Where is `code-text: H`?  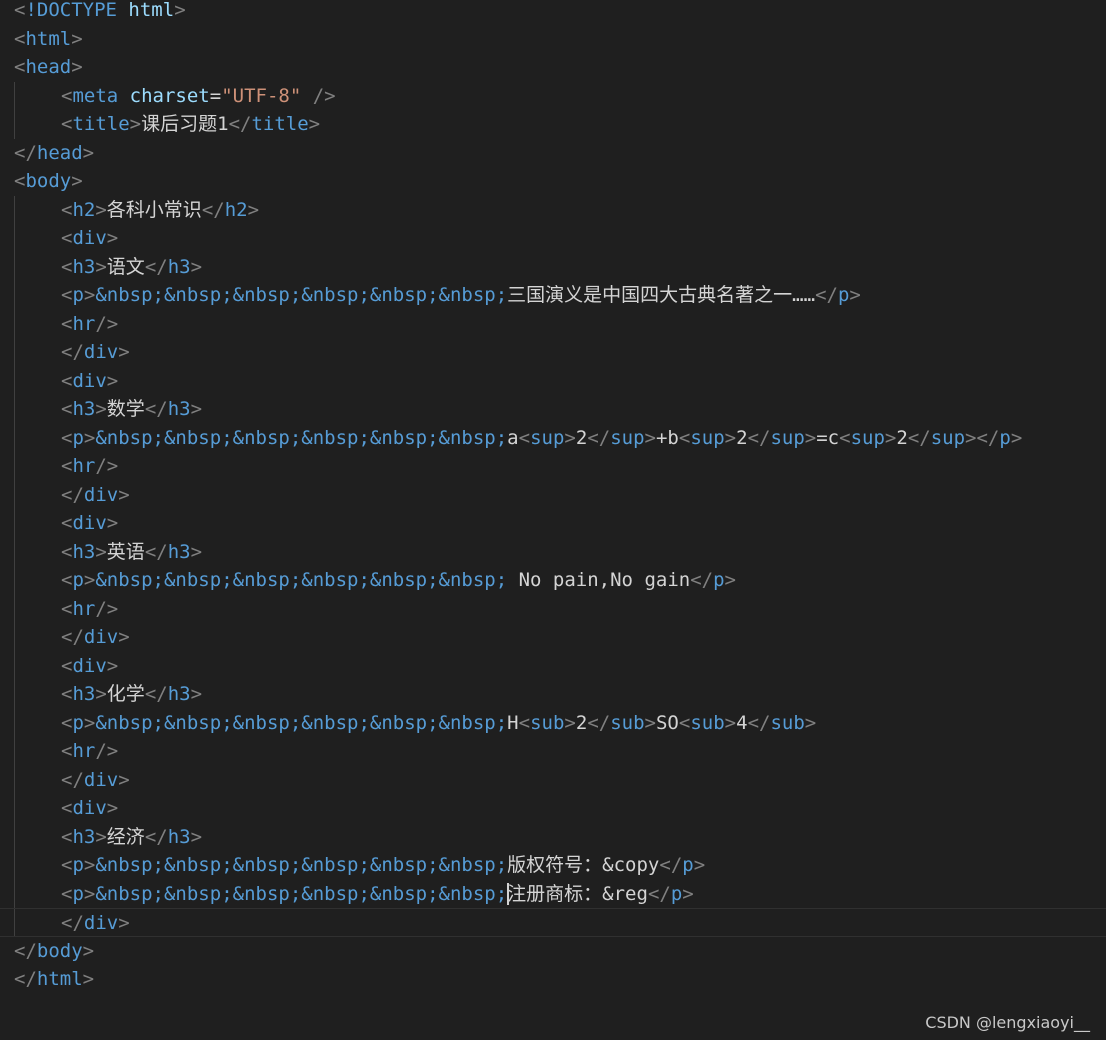
code-text: H is located at coordinates (513, 722).